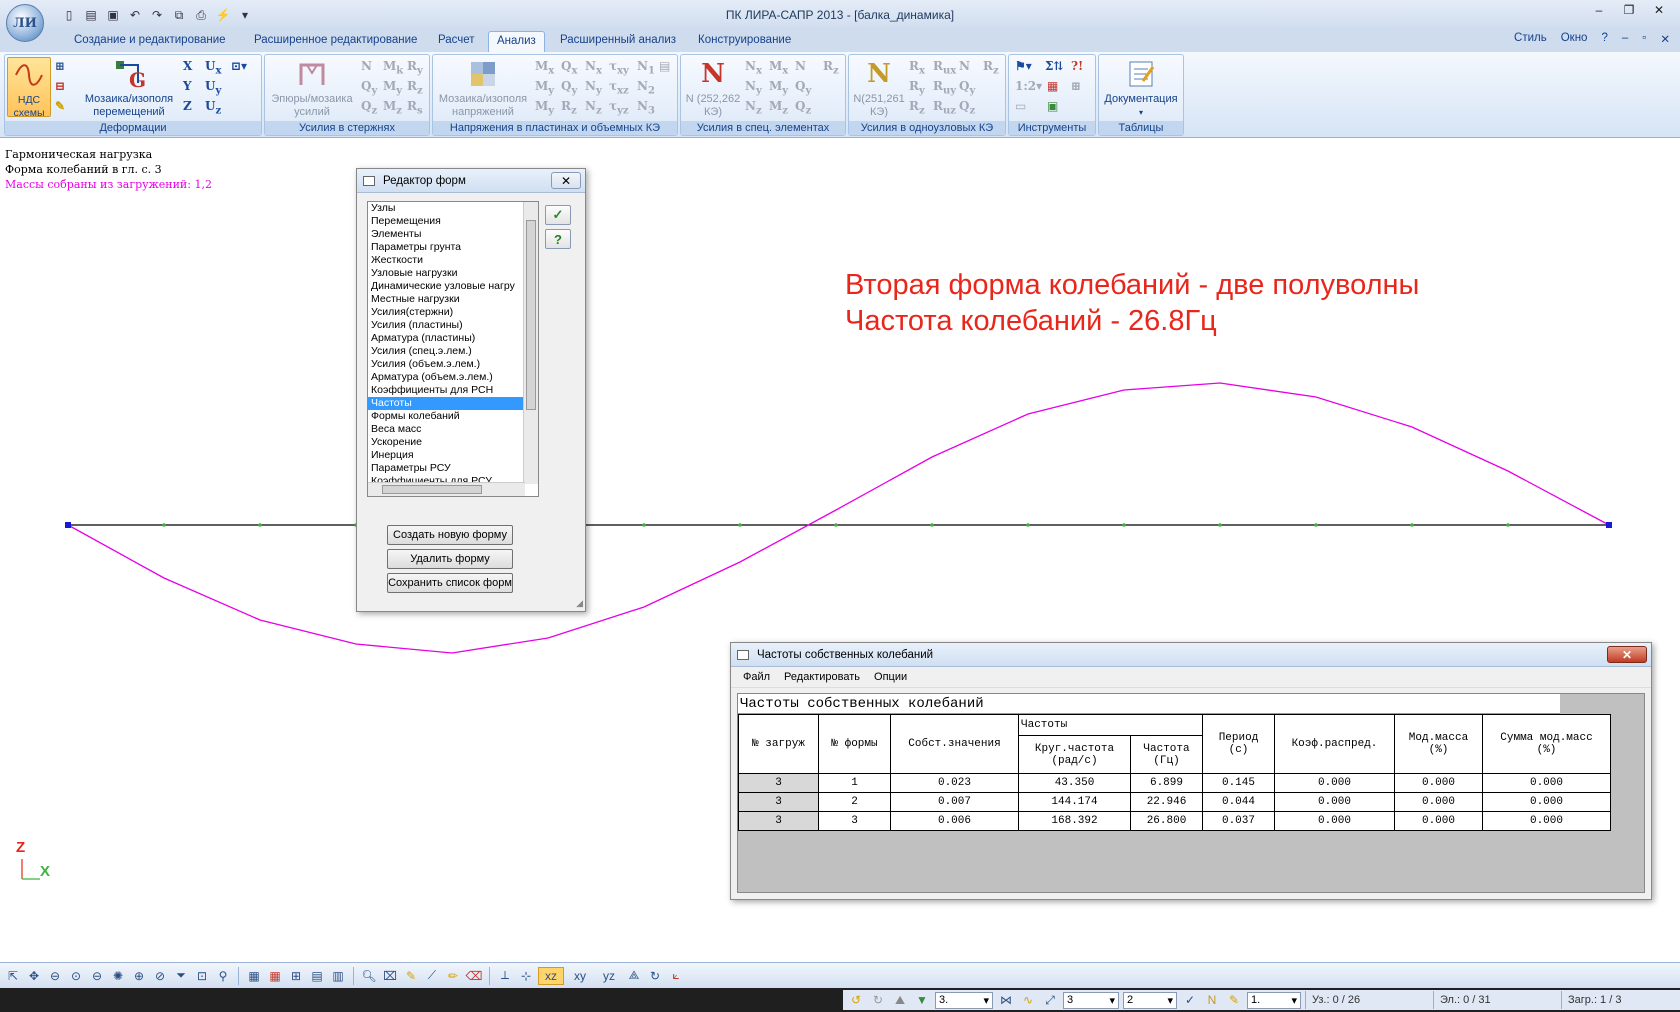 The width and height of the screenshot is (1680, 1012). I want to click on axes-red-icon: ⟀, so click(676, 976).